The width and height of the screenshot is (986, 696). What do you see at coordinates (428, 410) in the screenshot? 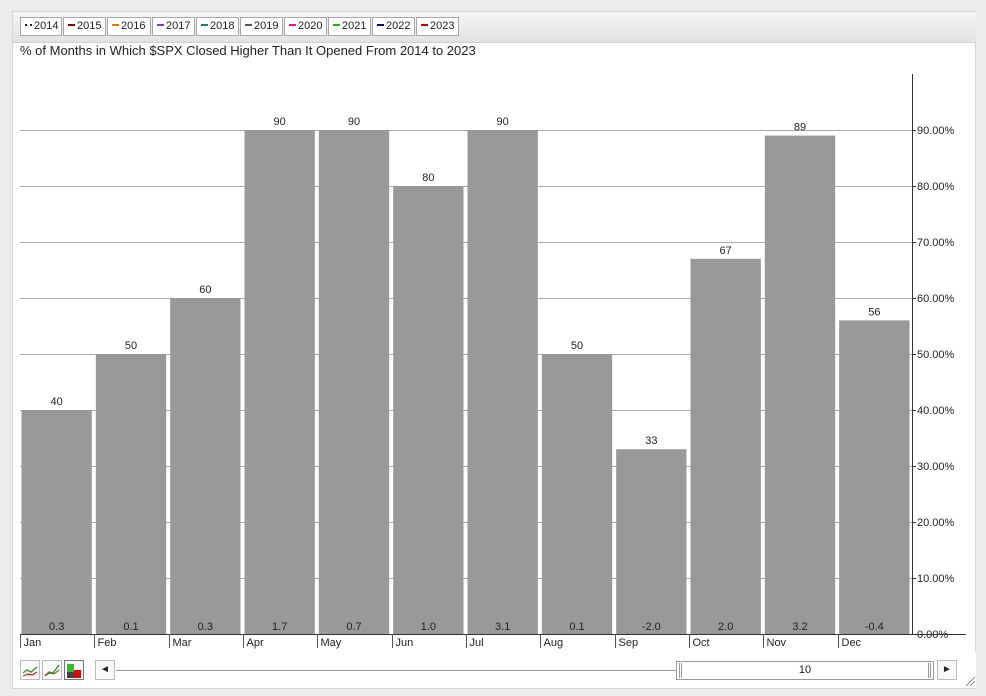
I see `bar-jun` at bounding box center [428, 410].